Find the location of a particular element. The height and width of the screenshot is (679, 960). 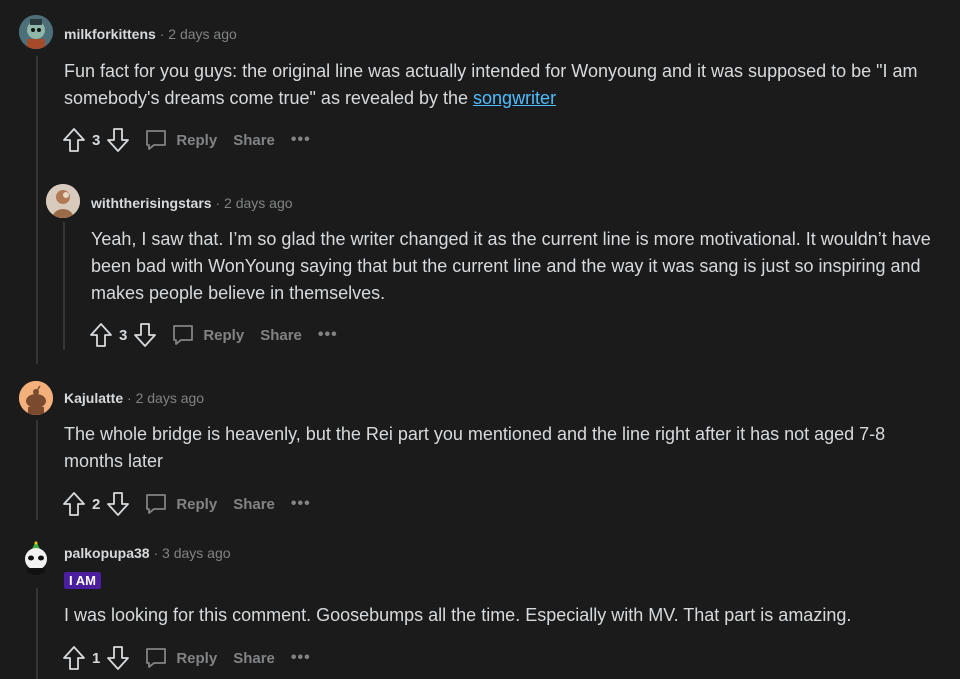

comment-meta: palkopupa38 · 3 days ago is located at coordinates (147, 553).